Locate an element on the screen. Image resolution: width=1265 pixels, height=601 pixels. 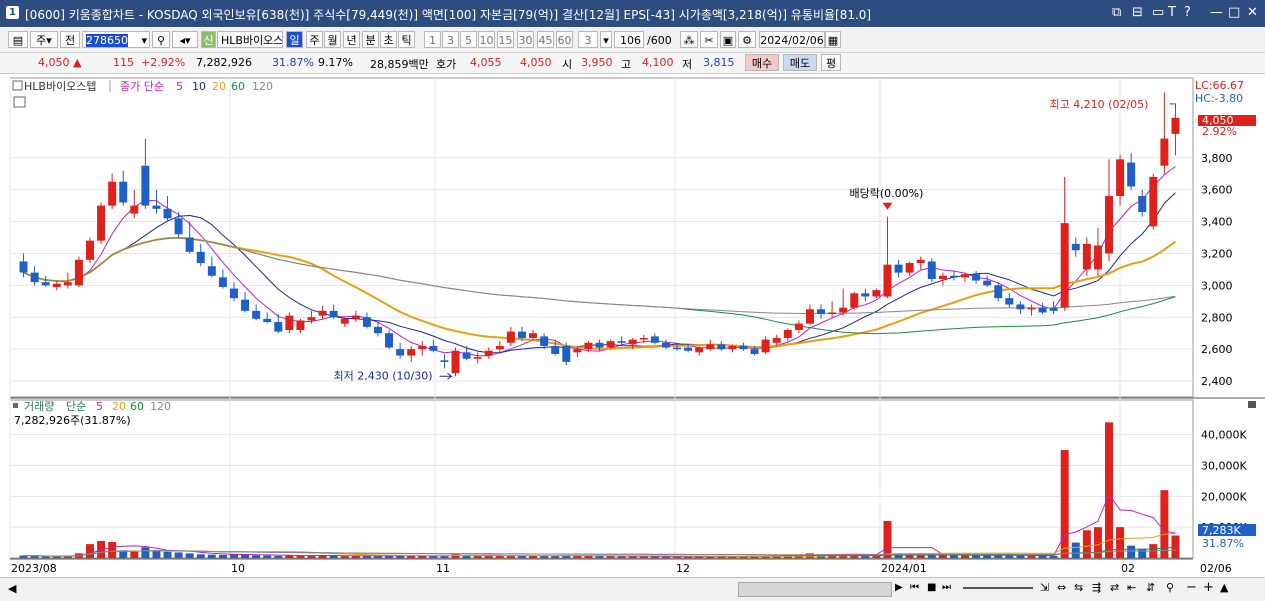
compress-icon: ⇔ is located at coordinates (1061, 587).